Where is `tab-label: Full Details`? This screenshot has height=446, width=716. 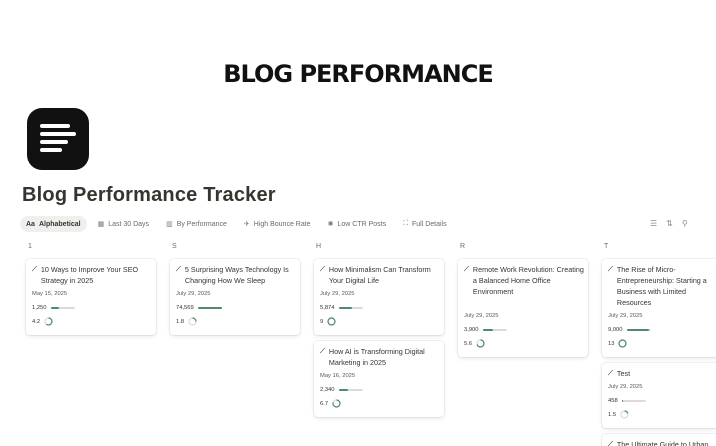 tab-label: Full Details is located at coordinates (429, 224).